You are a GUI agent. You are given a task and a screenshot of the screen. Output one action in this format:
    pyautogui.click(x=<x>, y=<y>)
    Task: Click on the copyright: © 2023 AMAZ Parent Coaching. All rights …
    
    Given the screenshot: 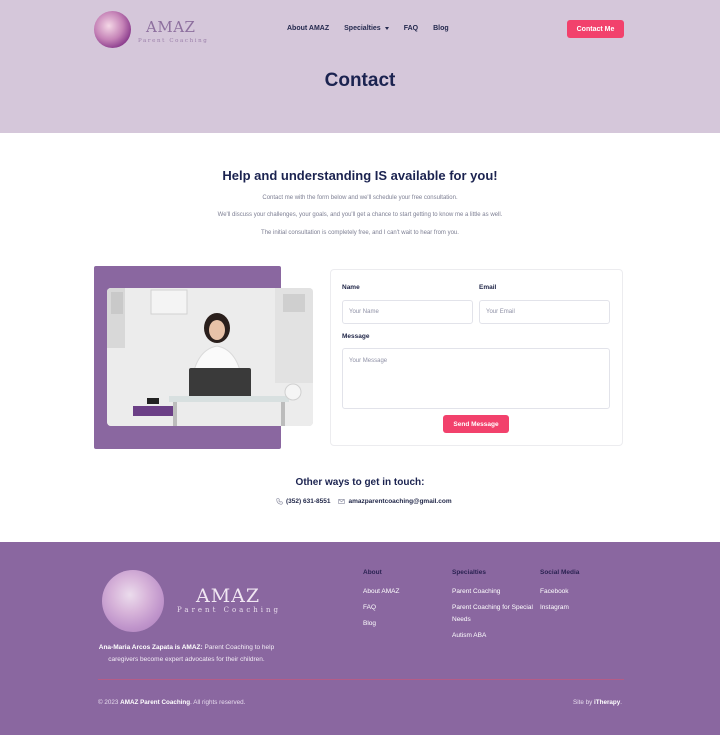 What is the action you would take?
    pyautogui.click(x=171, y=702)
    